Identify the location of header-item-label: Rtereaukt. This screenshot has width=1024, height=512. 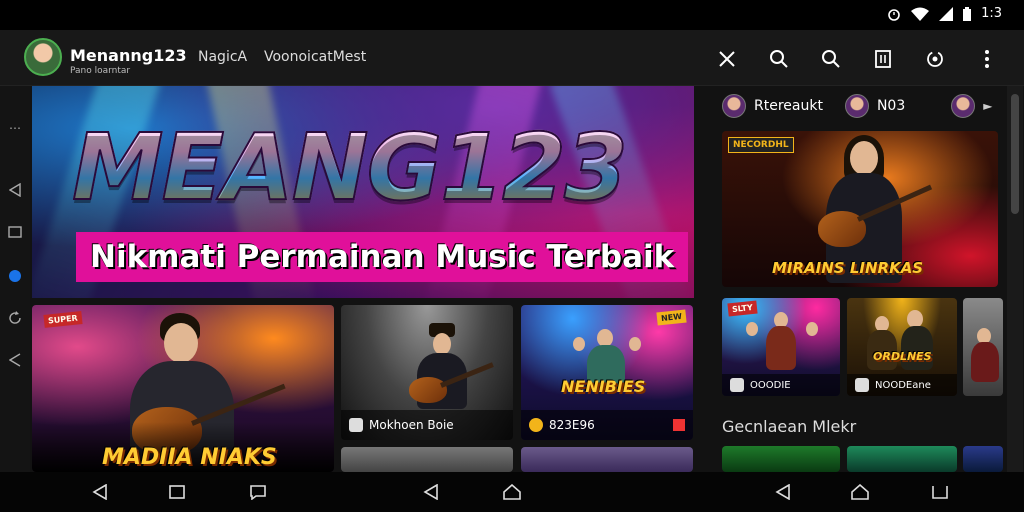
(788, 106).